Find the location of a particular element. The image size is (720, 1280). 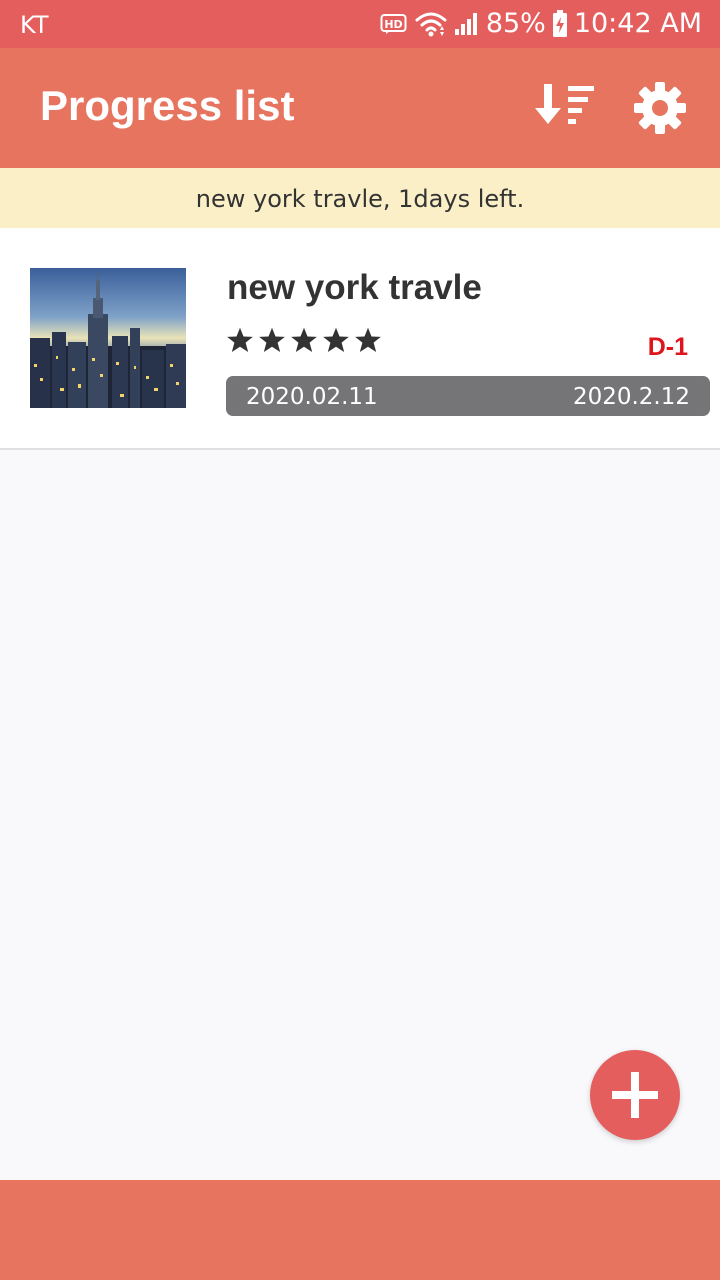

item-title: new york travle is located at coordinates (354, 287).